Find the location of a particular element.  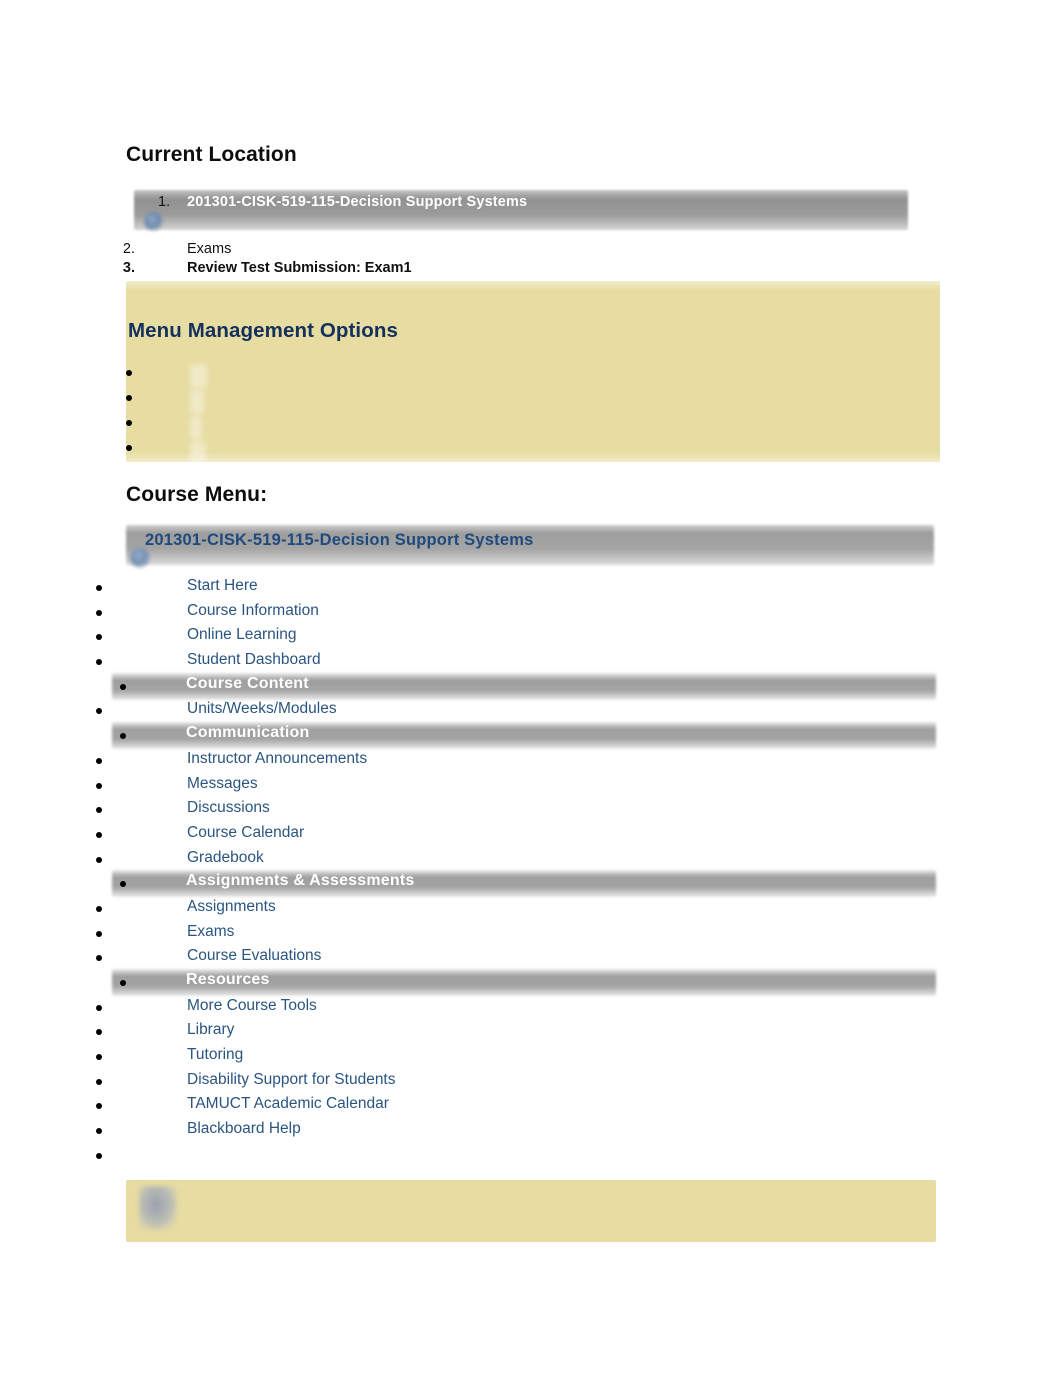

course-menu-link: Units/Weeks/Modules is located at coordinates (262, 709).